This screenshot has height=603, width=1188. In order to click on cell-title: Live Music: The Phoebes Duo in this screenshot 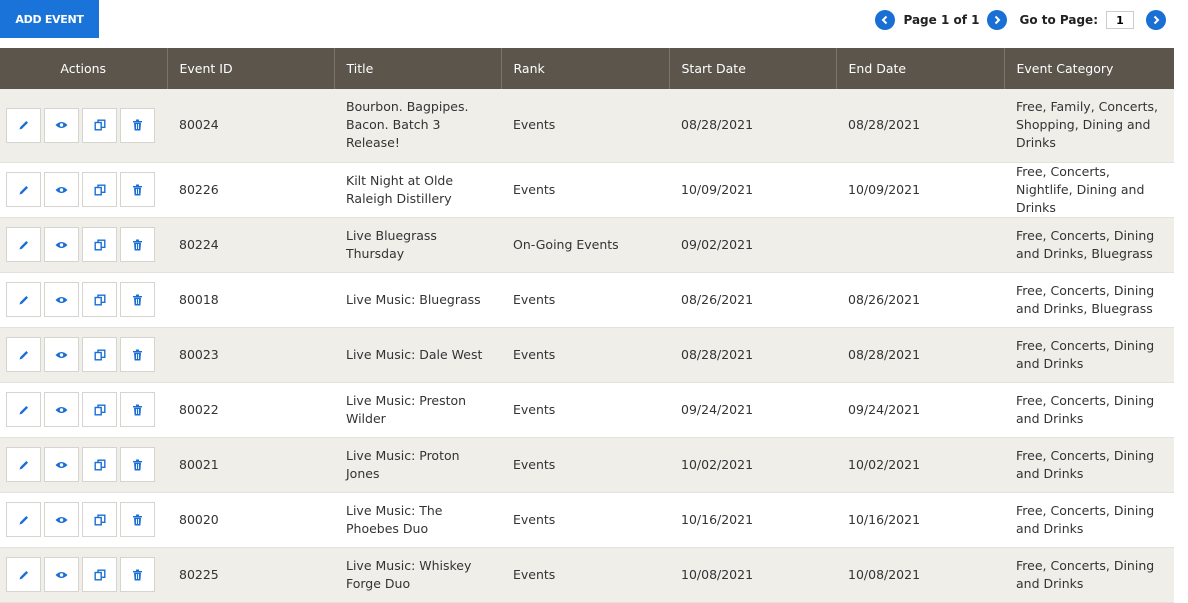, I will do `click(417, 520)`.